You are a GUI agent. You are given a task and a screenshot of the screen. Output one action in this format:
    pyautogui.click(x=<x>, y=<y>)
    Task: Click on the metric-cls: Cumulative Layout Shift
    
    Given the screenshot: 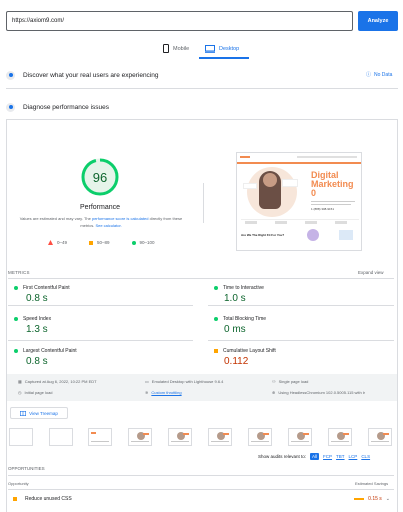 What is the action you would take?
    pyautogui.click(x=245, y=351)
    